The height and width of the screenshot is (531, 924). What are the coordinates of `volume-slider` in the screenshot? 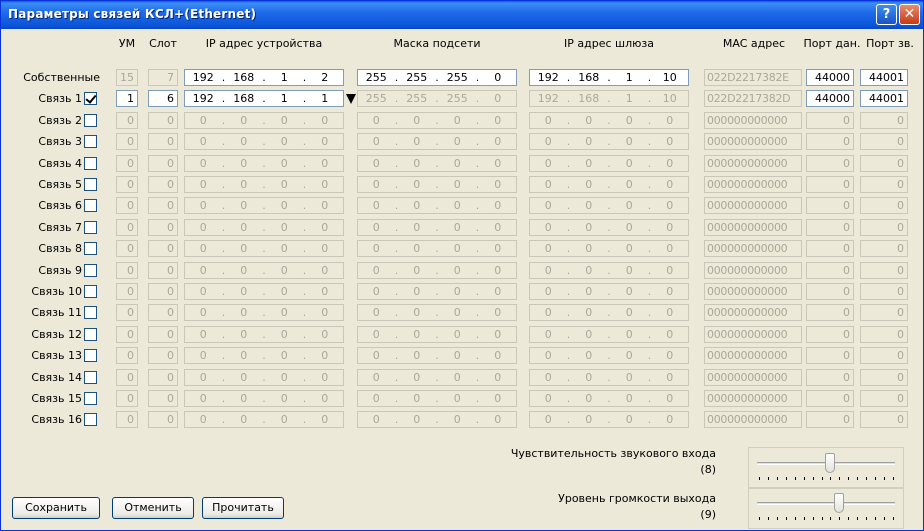 It's located at (826, 508).